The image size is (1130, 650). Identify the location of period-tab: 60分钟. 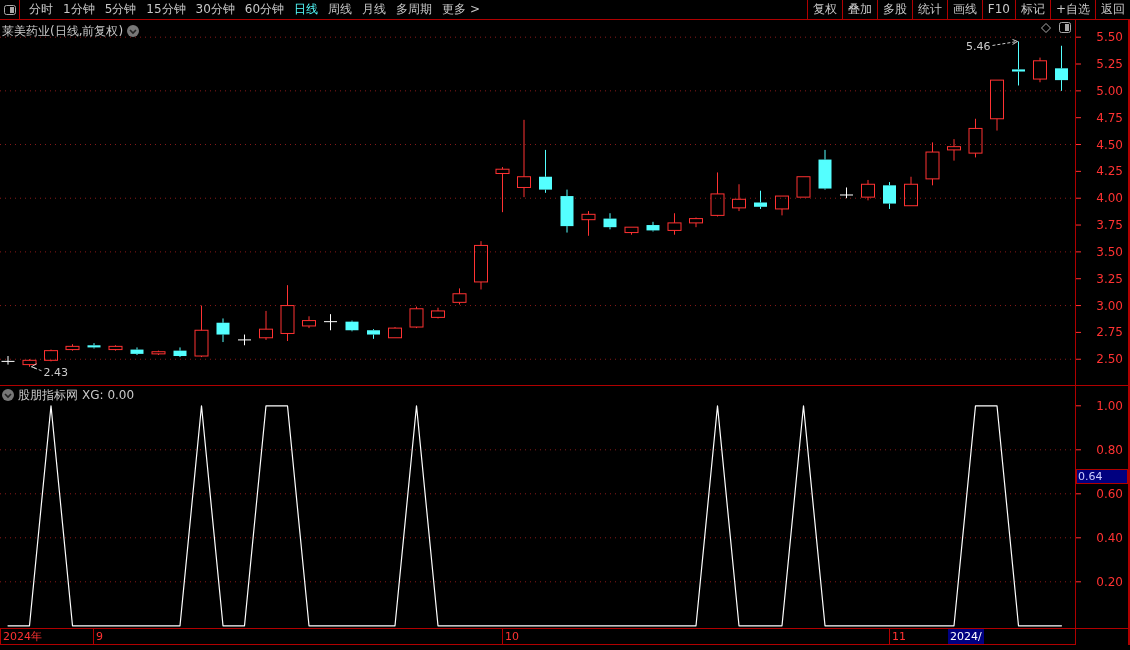
(264, 9).